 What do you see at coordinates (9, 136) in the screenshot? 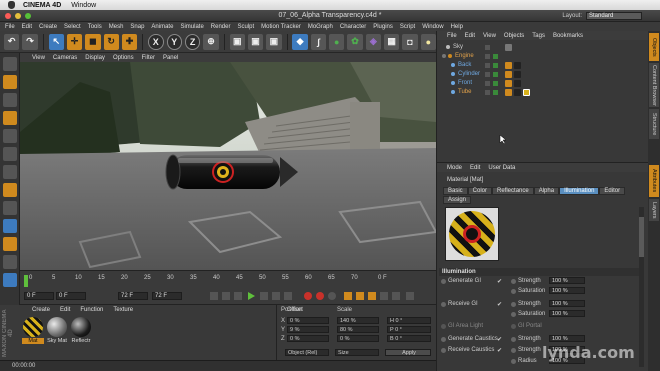
I see `points-mode-icon` at bounding box center [9, 136].